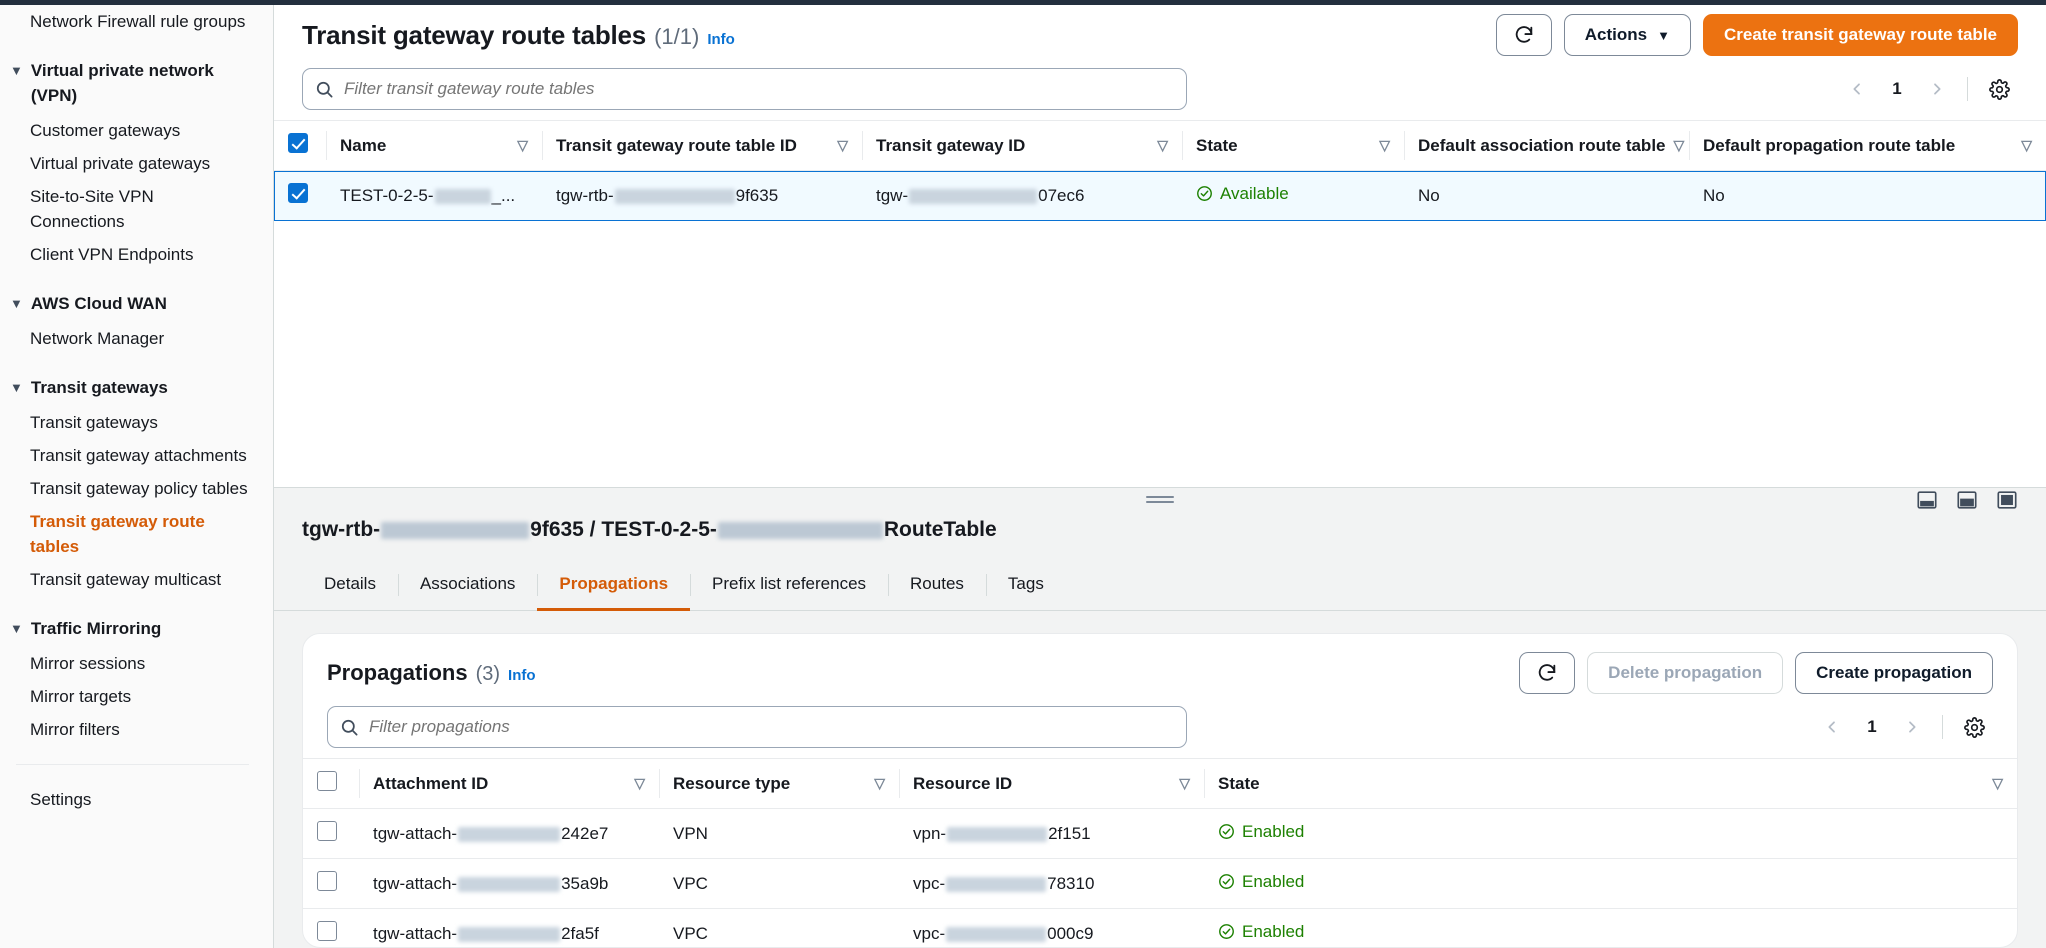  Describe the element at coordinates (136, 303) in the screenshot. I see `sidebar-section-aws-cloud-wan: ▼ AWS Cloud WAN` at that location.